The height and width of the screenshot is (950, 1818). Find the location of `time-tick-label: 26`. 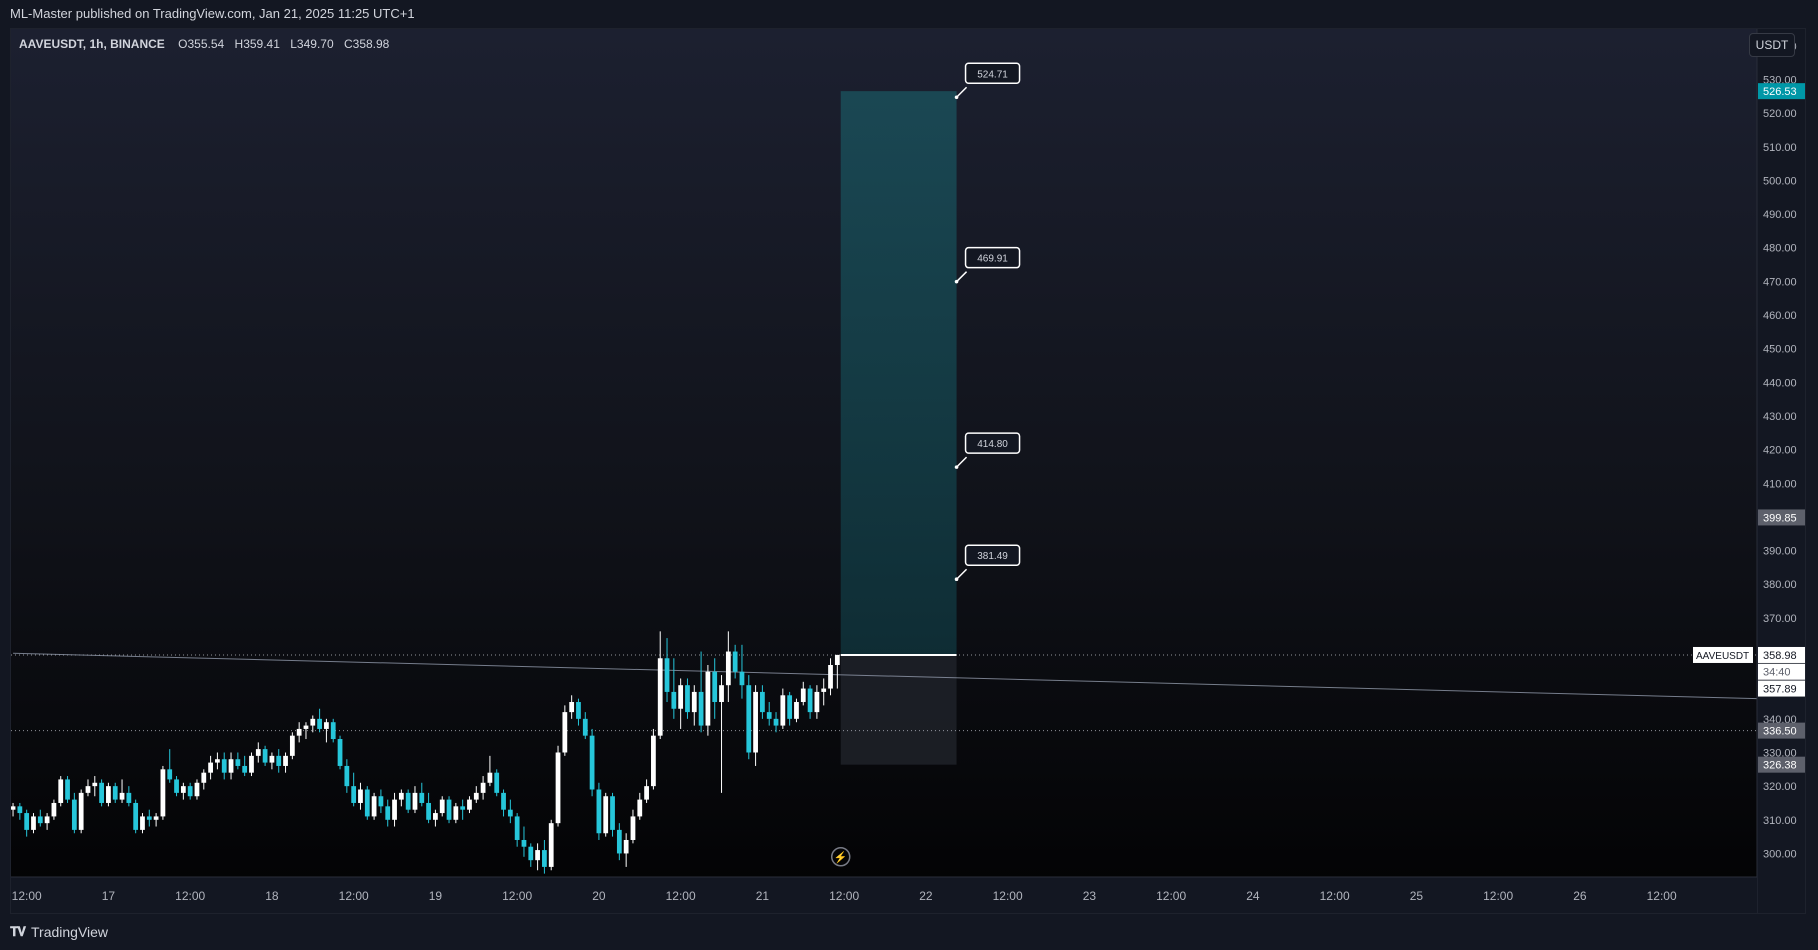

time-tick-label: 26 is located at coordinates (1580, 896).